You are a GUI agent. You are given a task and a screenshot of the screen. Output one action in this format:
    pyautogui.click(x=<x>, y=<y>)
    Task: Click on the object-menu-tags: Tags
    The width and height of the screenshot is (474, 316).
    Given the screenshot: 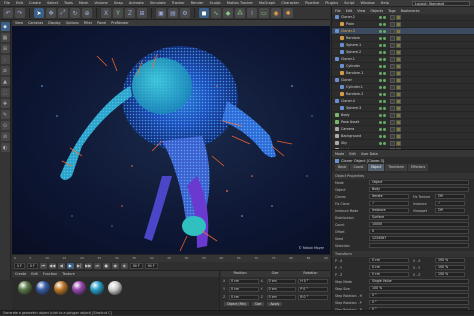 What is the action you would take?
    pyautogui.click(x=392, y=11)
    